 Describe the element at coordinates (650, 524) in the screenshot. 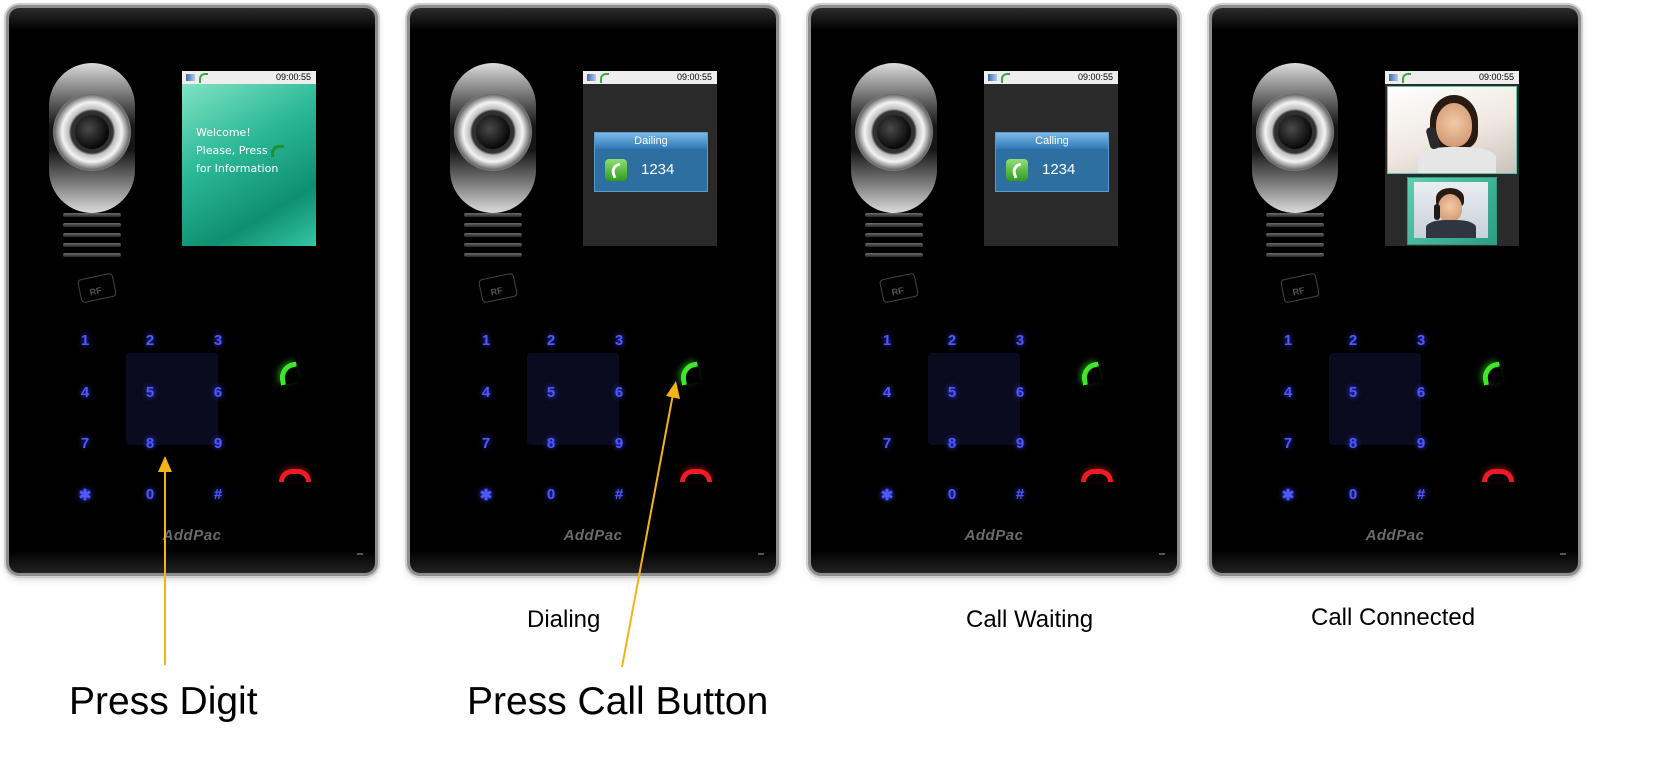

I see `arrow-press-call-button` at that location.